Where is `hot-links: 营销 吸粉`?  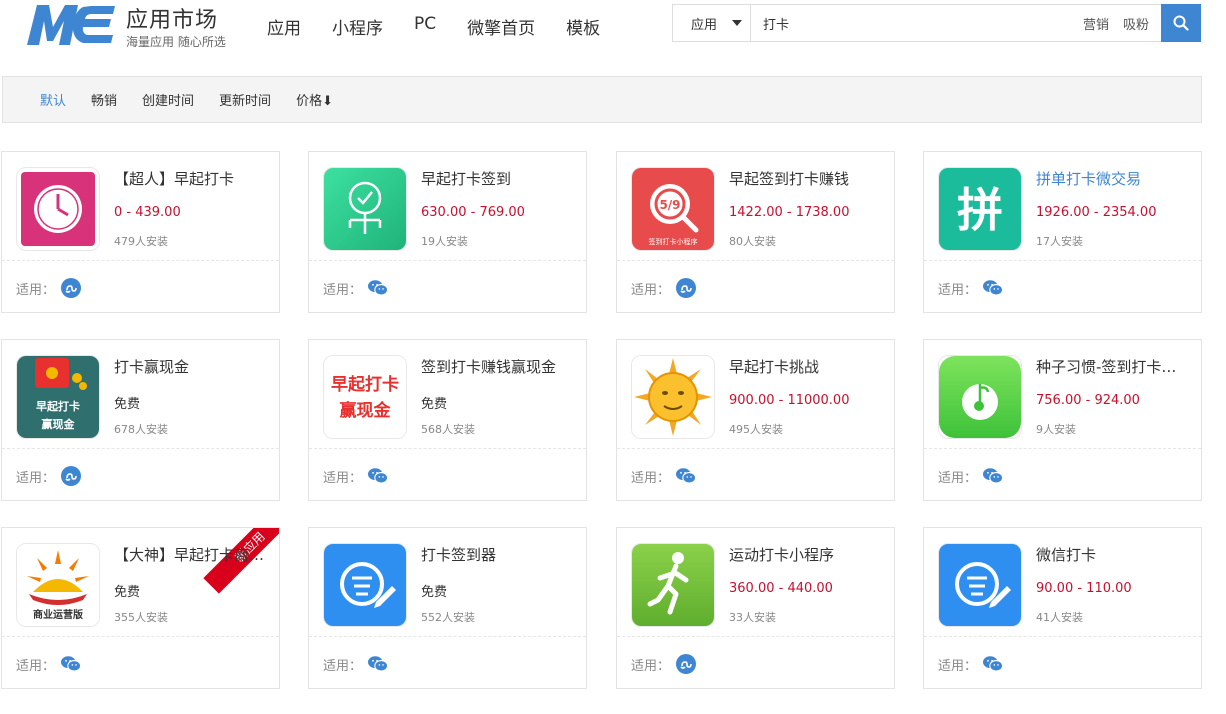 hot-links: 营销 吸粉 is located at coordinates (1109, 23).